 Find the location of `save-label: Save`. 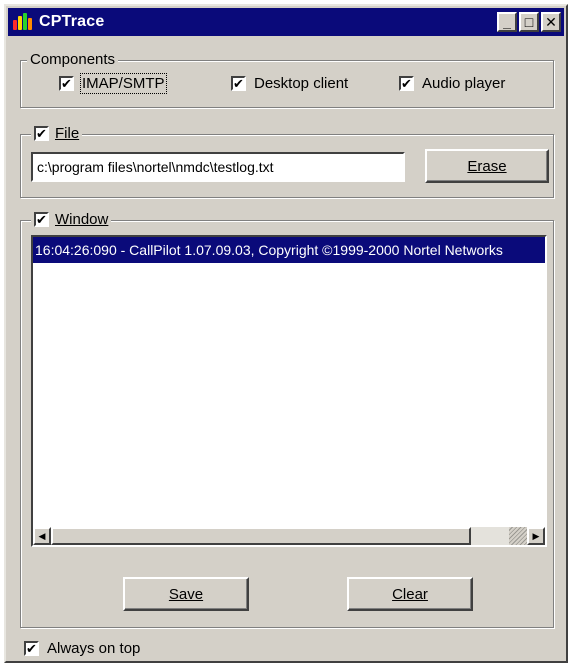

save-label: Save is located at coordinates (186, 594).